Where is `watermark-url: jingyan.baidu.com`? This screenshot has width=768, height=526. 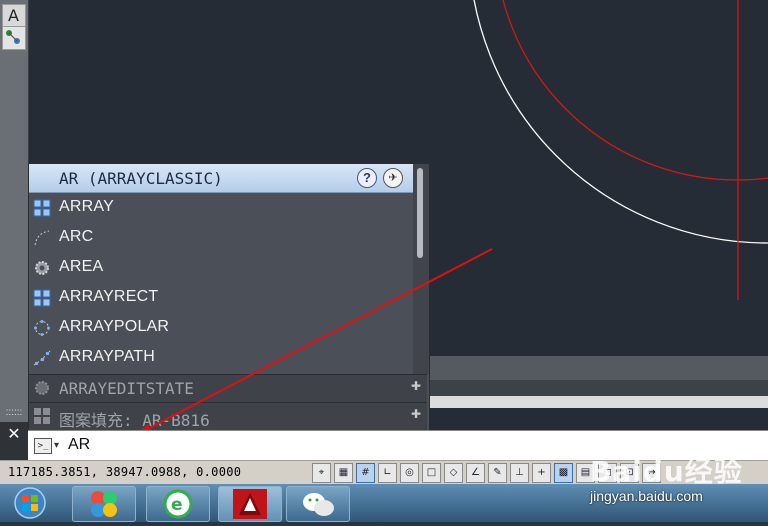
watermark-url: jingyan.baidu.com is located at coordinates (646, 496).